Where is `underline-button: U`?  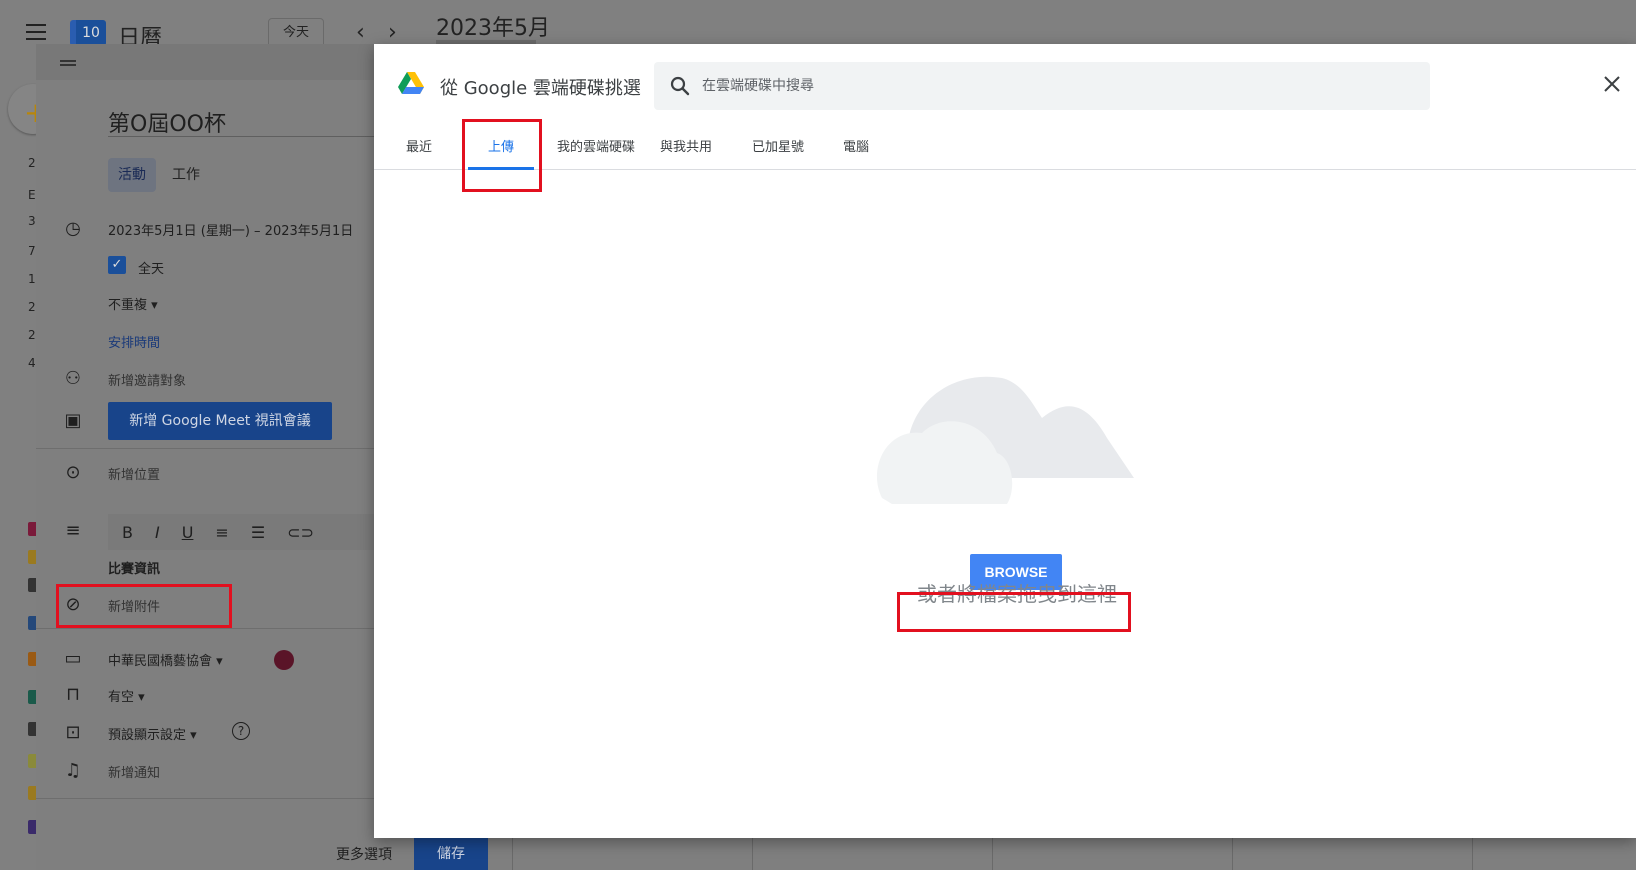 underline-button: U is located at coordinates (188, 532).